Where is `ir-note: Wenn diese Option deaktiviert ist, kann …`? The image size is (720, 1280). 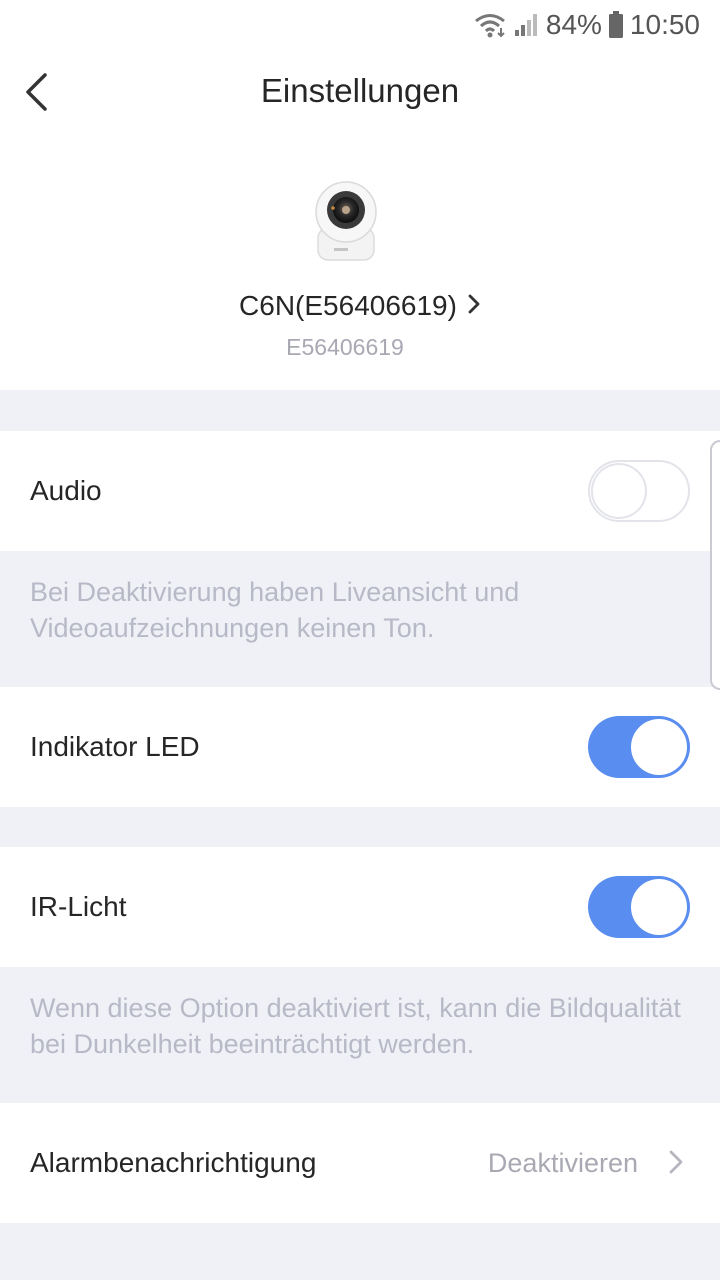
ir-note: Wenn diese Option deaktiviert ist, kann … is located at coordinates (355, 1026).